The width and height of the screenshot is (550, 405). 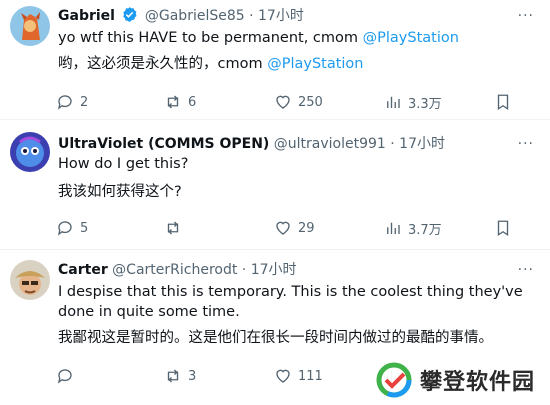 What do you see at coordinates (180, 376) in the screenshot?
I see `retweet-button: 3` at bounding box center [180, 376].